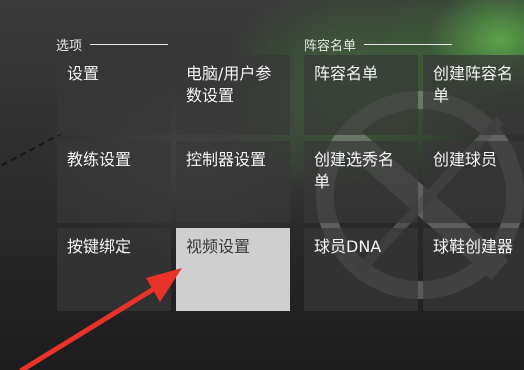  Describe the element at coordinates (354, 170) in the screenshot. I see `tile-label: 创建选秀名单` at that location.